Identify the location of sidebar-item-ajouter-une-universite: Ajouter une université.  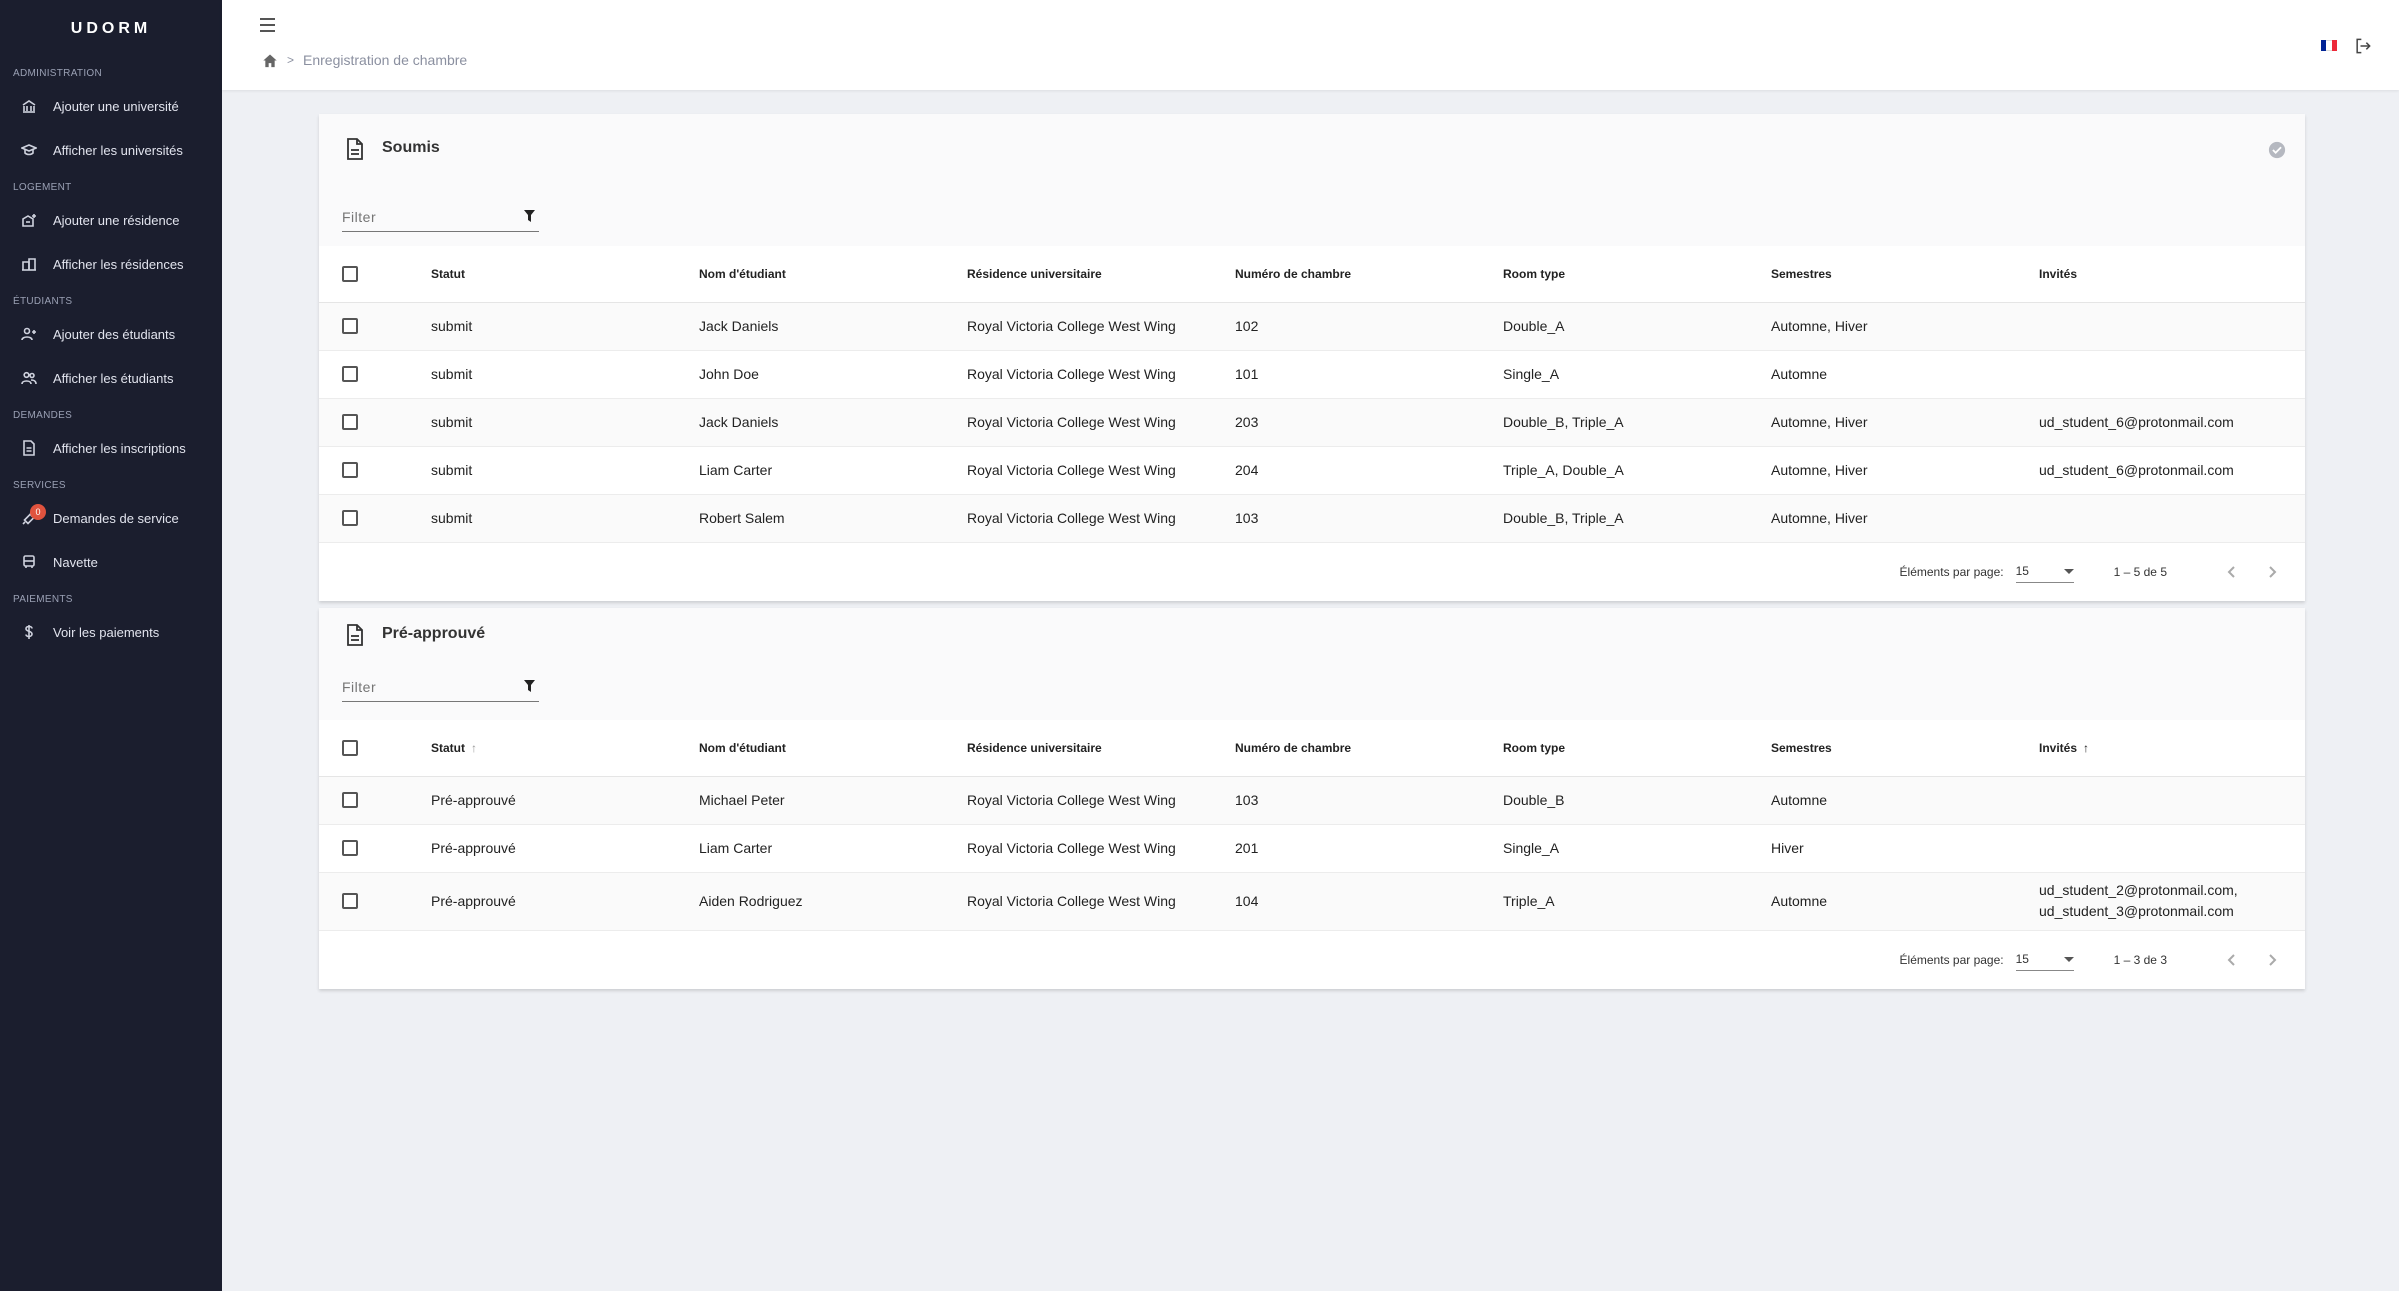
(111, 106).